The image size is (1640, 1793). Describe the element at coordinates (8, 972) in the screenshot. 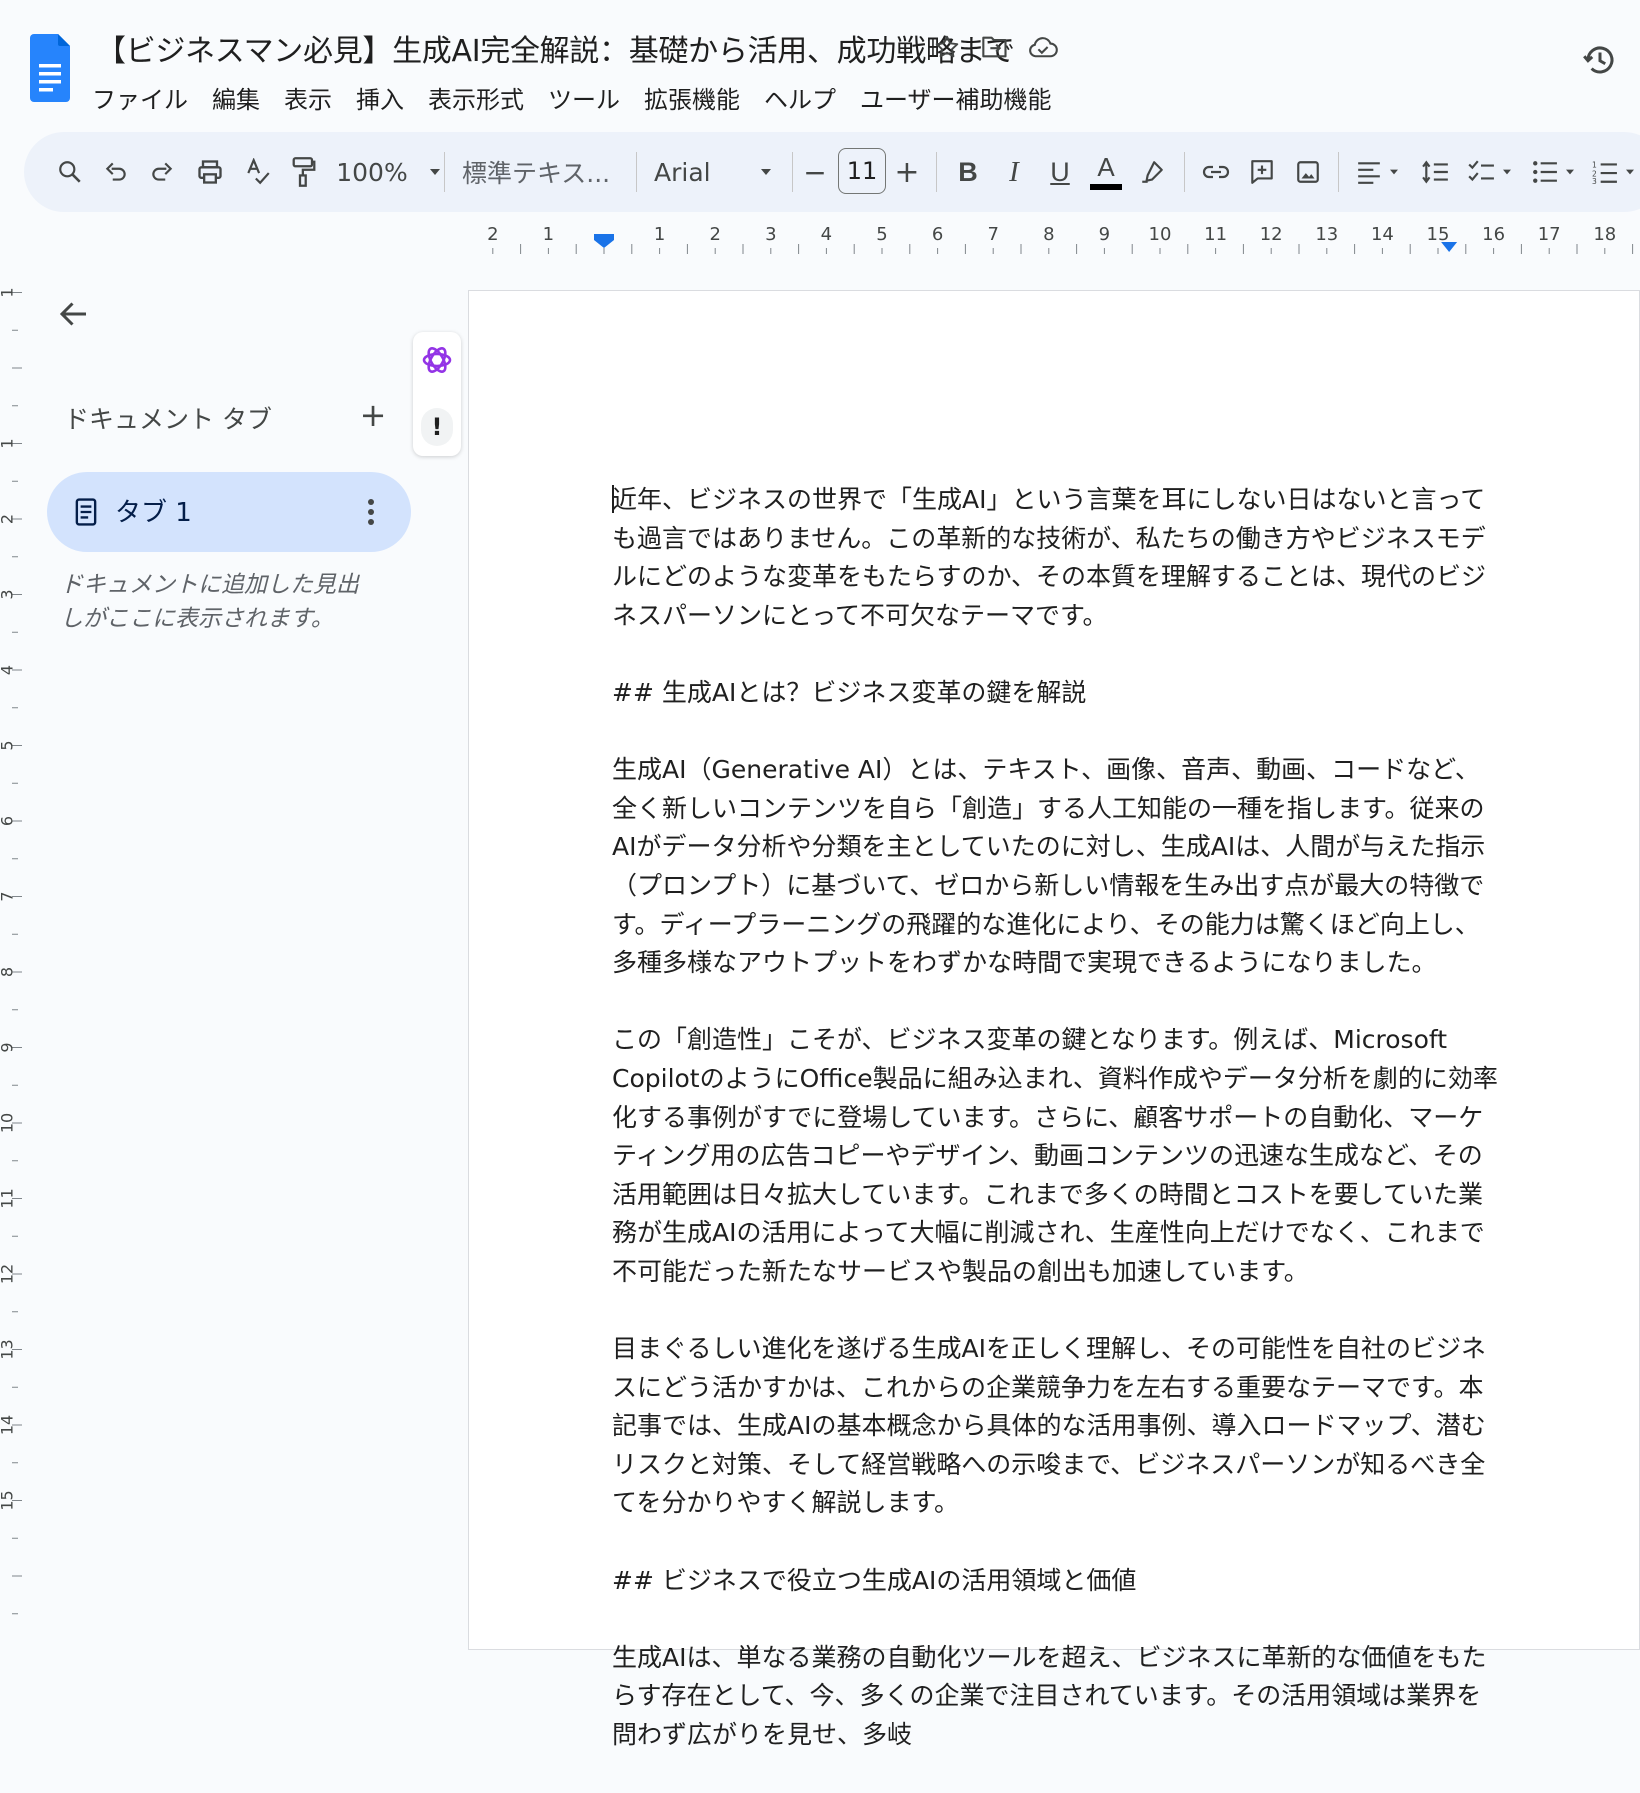

I see `ruler-label: 8` at that location.